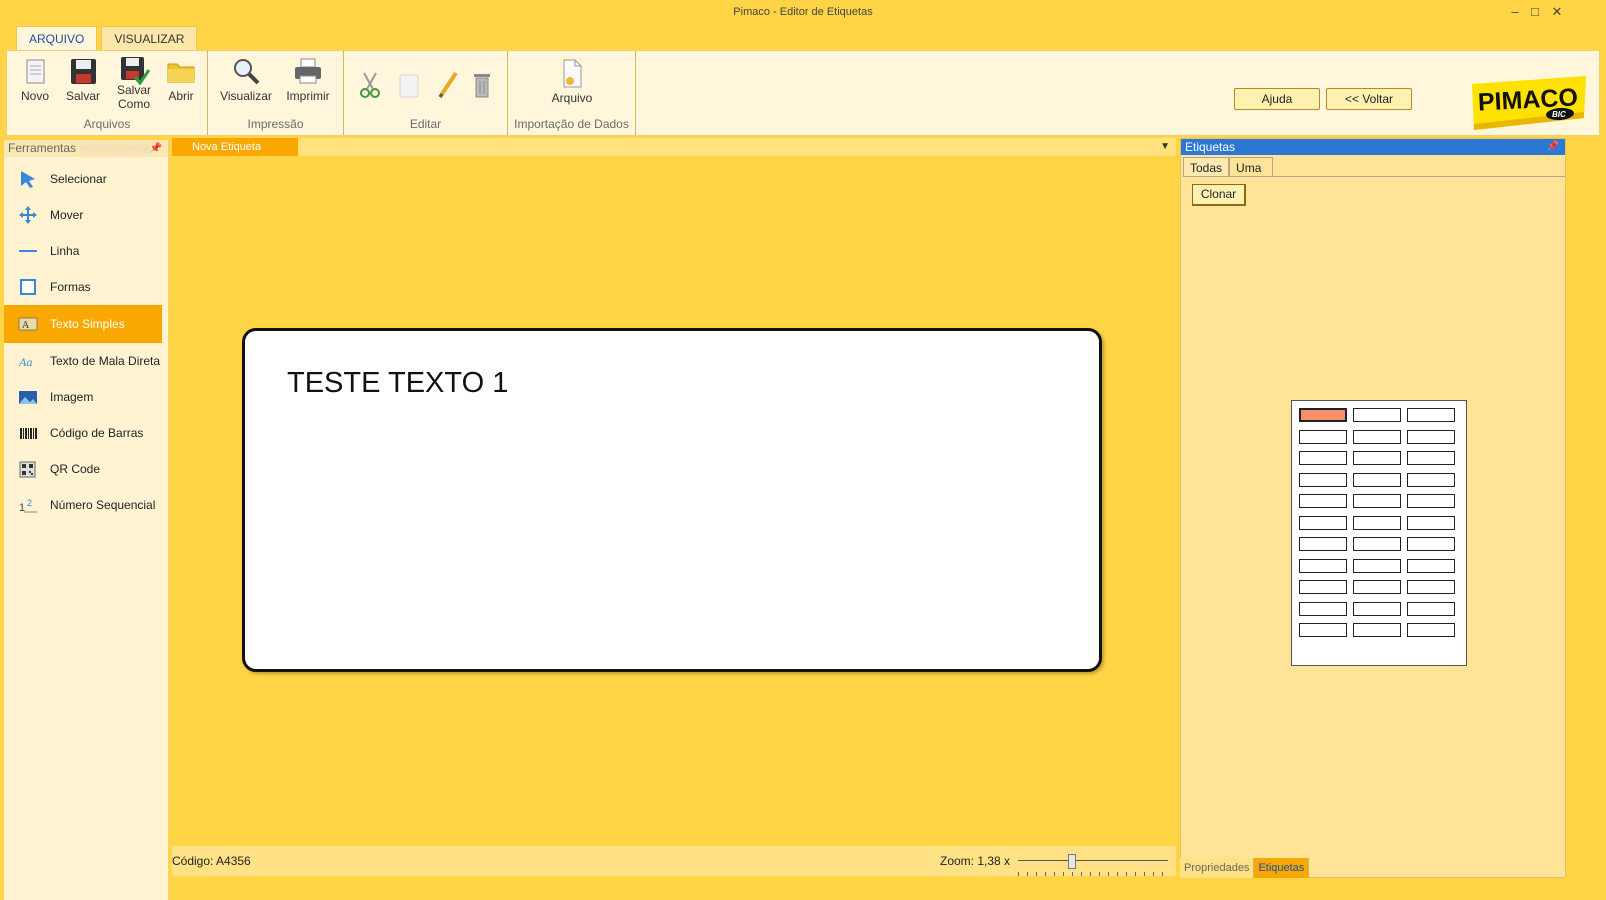 This screenshot has height=900, width=1606. What do you see at coordinates (86, 287) in the screenshot?
I see `tool-shapes: Formas` at bounding box center [86, 287].